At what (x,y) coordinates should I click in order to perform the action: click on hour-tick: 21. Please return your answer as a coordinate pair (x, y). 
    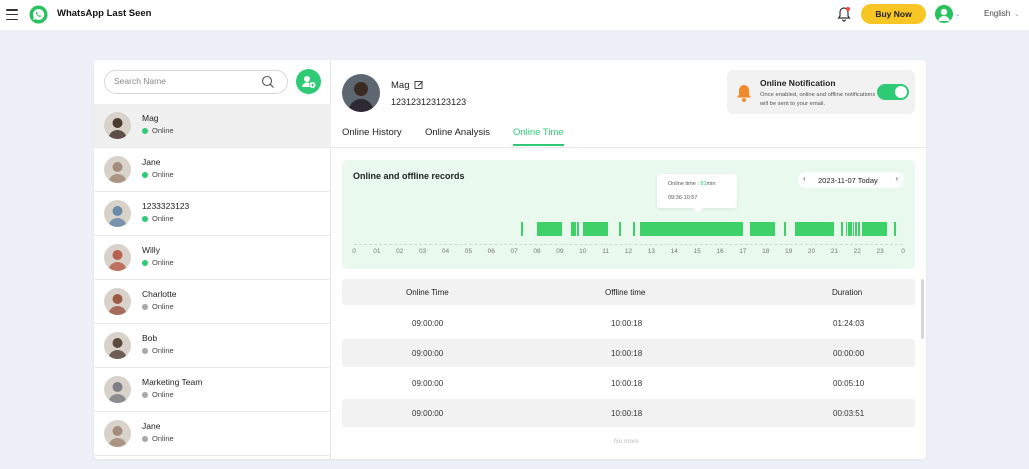
    Looking at the image, I should click on (834, 251).